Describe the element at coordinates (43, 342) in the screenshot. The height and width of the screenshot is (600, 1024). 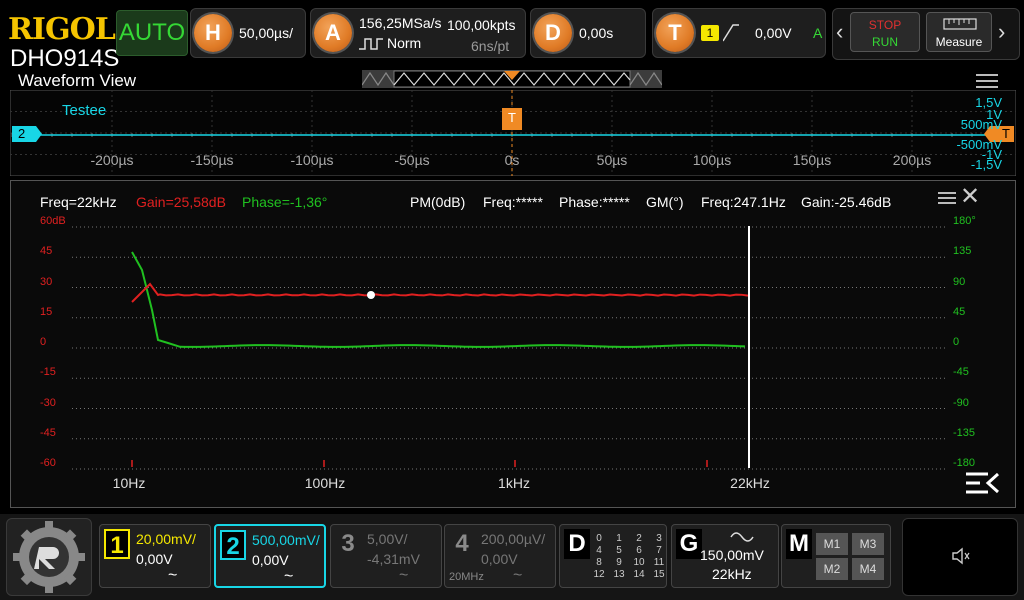
I see `gain-axis-label: 0` at that location.